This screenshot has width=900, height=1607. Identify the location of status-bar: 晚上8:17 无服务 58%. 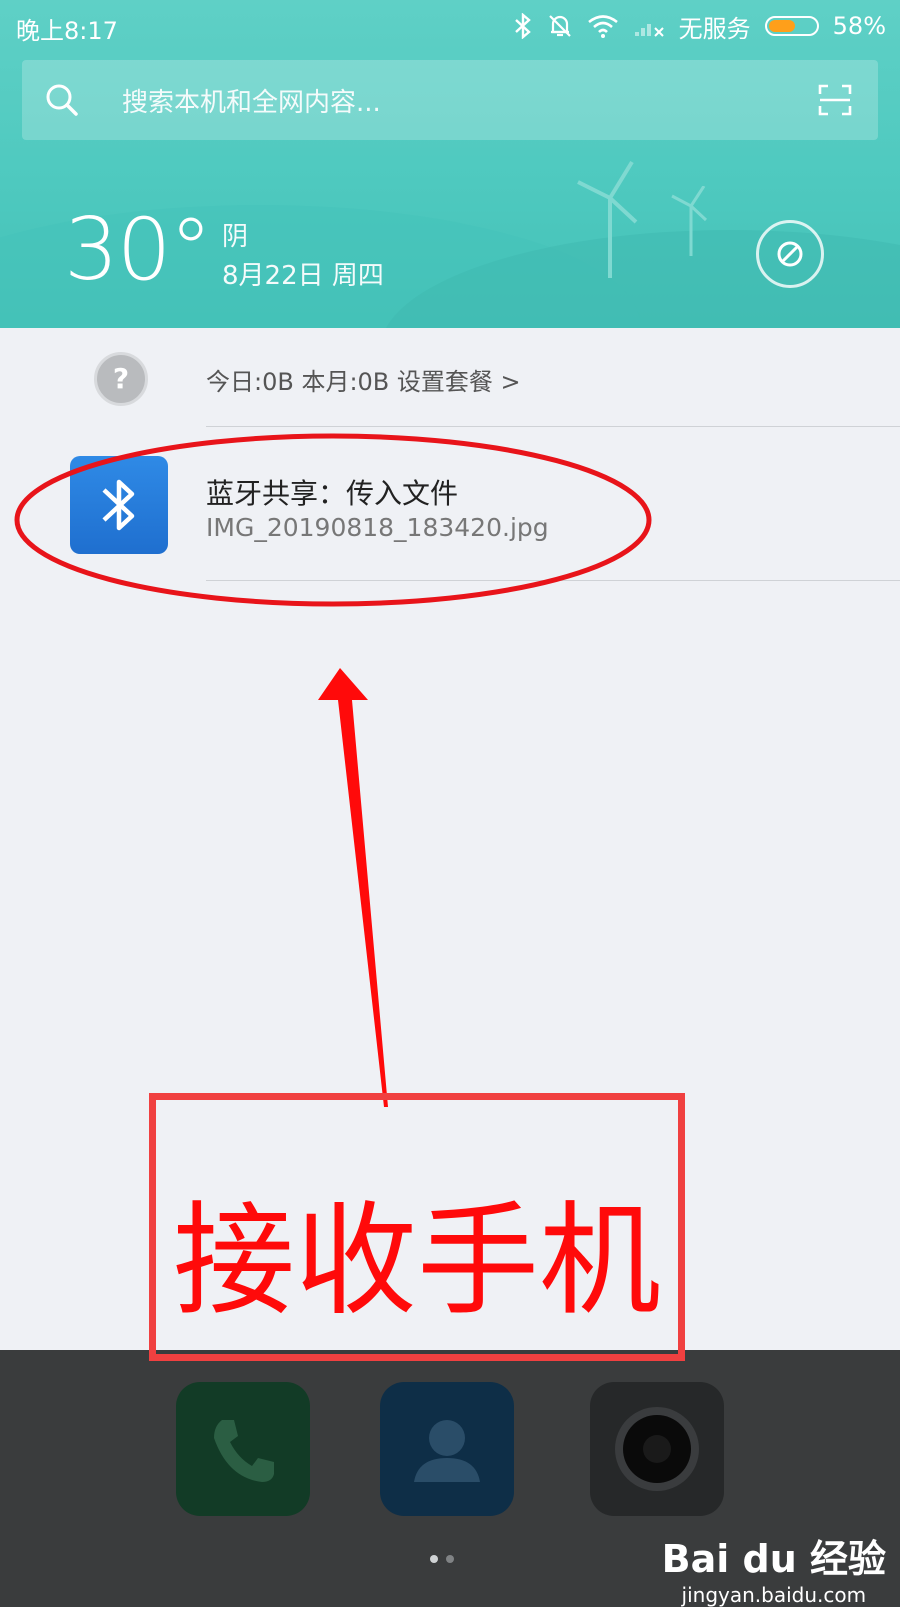
(450, 26).